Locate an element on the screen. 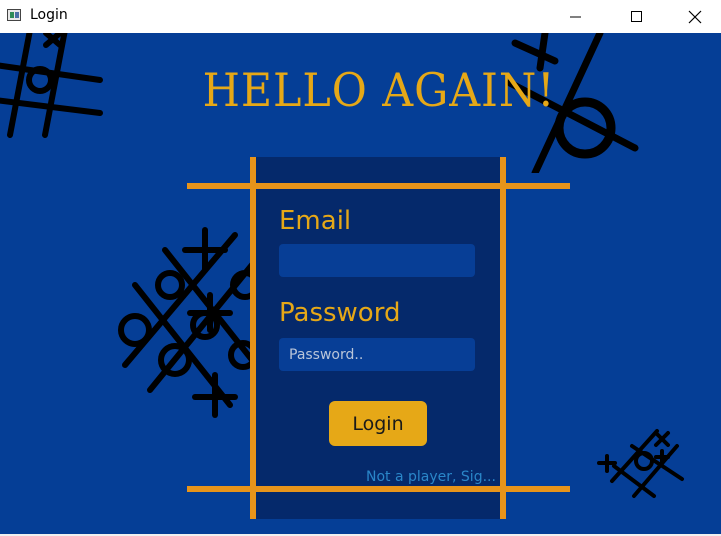 The height and width of the screenshot is (536, 721). grid-line-right is located at coordinates (503, 338).